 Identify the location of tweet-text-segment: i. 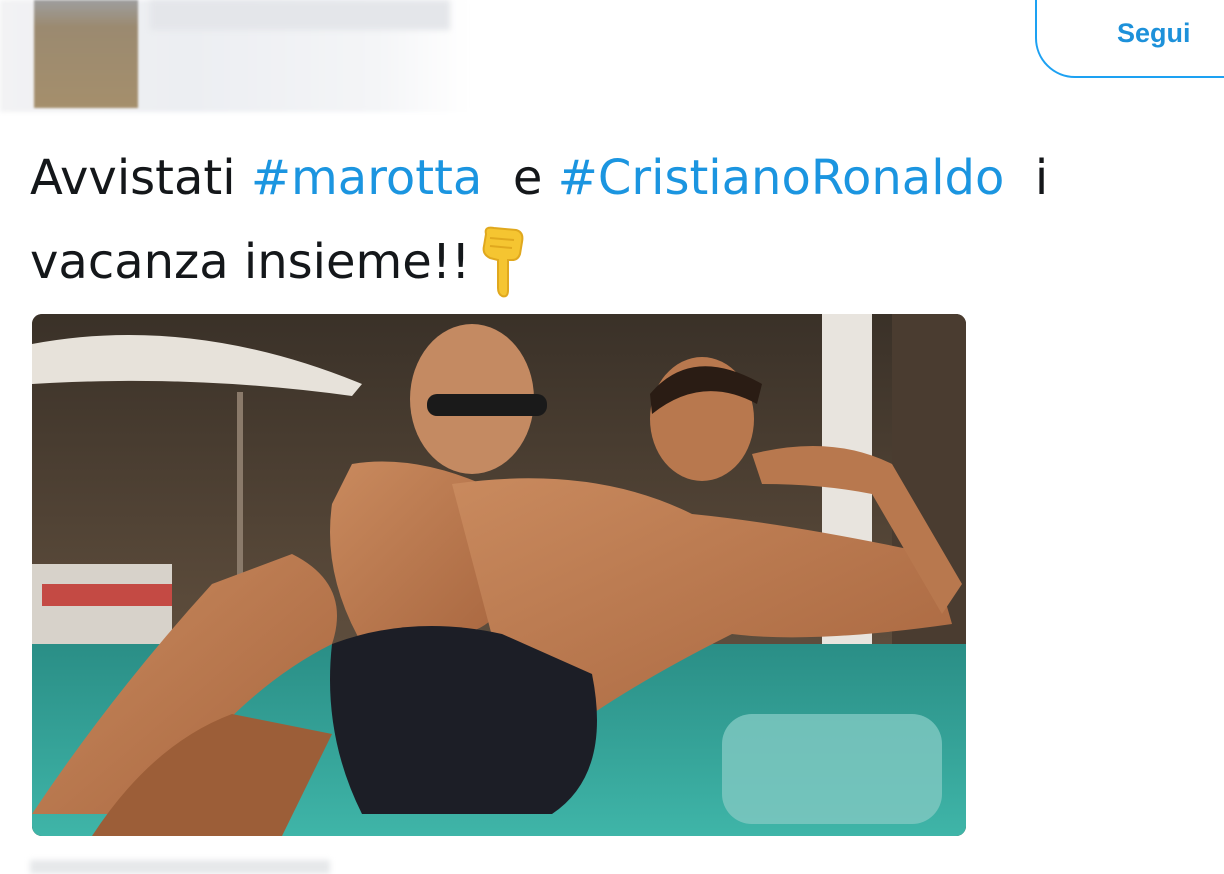
(1026, 178).